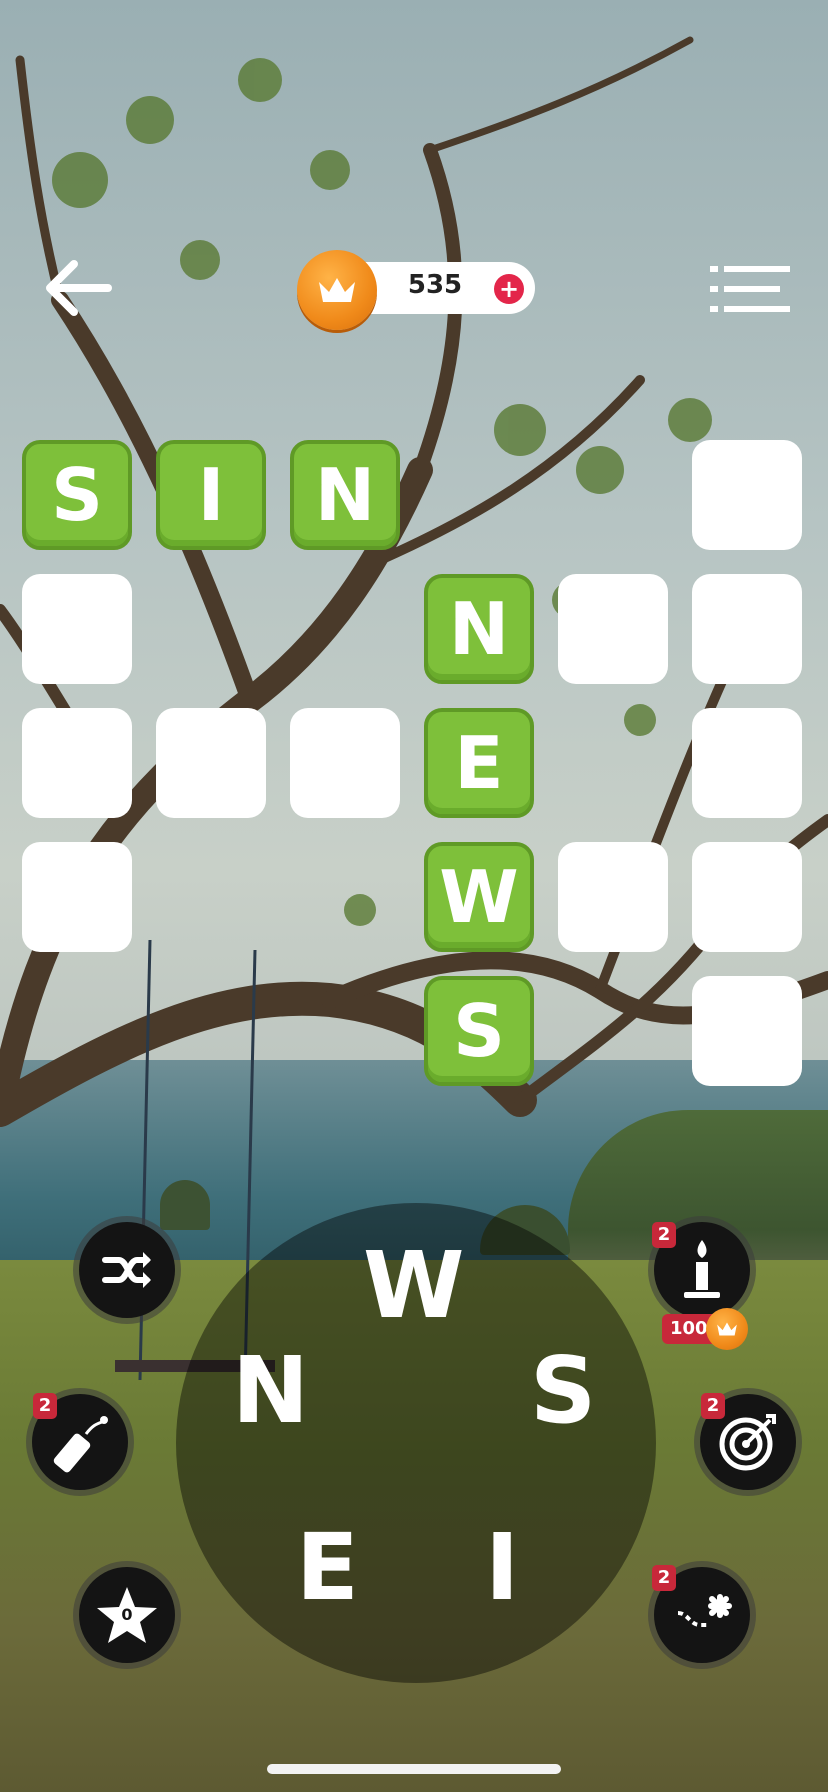 The height and width of the screenshot is (1792, 828). What do you see at coordinates (713, 1406) in the screenshot?
I see `target-count-badge: 2` at bounding box center [713, 1406].